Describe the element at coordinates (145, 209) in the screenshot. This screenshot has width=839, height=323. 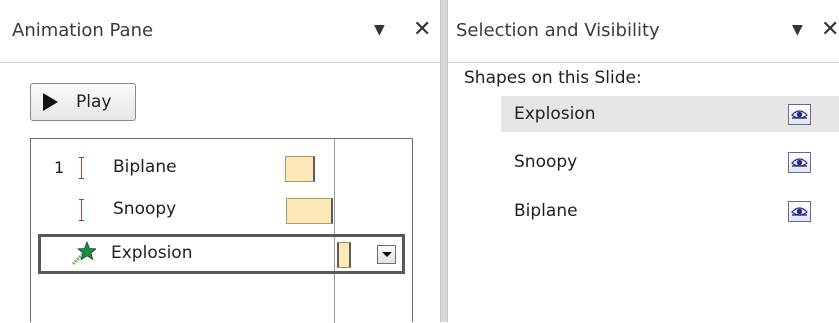
I see `animation-item-label: Snoopy` at that location.